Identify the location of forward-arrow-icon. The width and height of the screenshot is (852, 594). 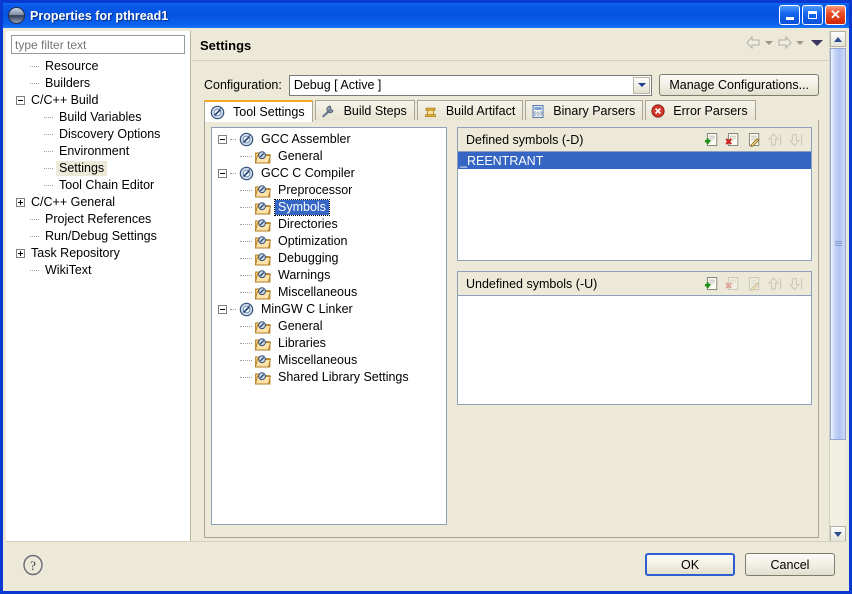
(784, 42).